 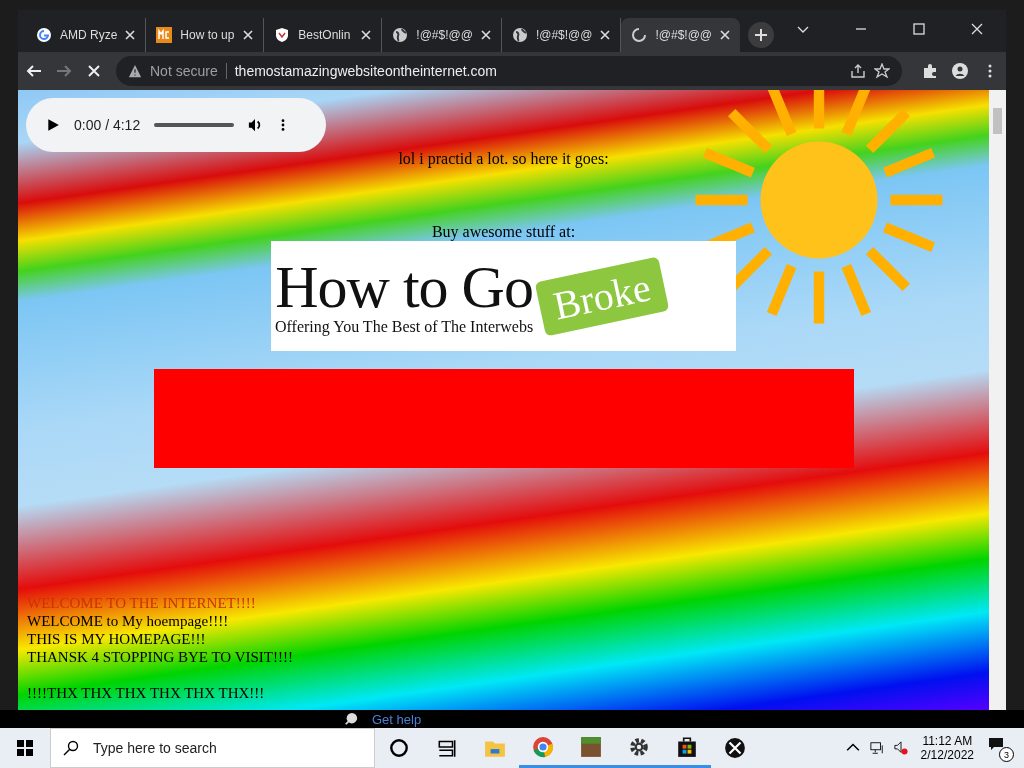 What do you see at coordinates (184, 71) in the screenshot?
I see `security-label: Not secure` at bounding box center [184, 71].